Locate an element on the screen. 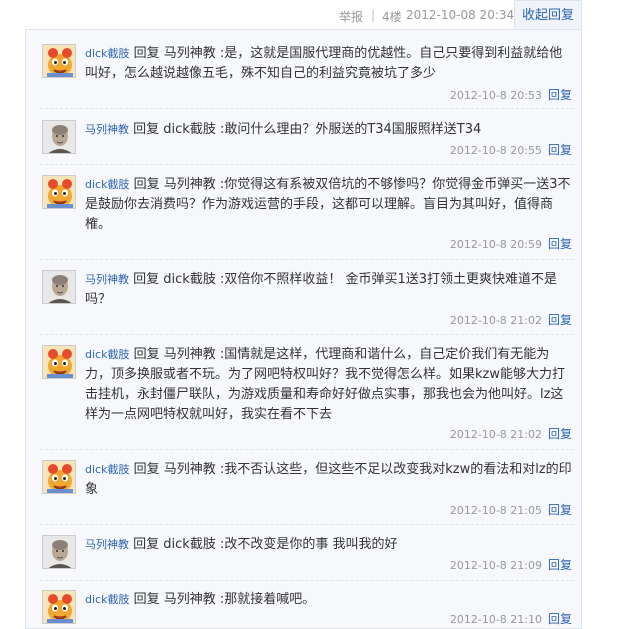  reply-meta: 2012-10-8 20:53 回复 is located at coordinates (511, 94).